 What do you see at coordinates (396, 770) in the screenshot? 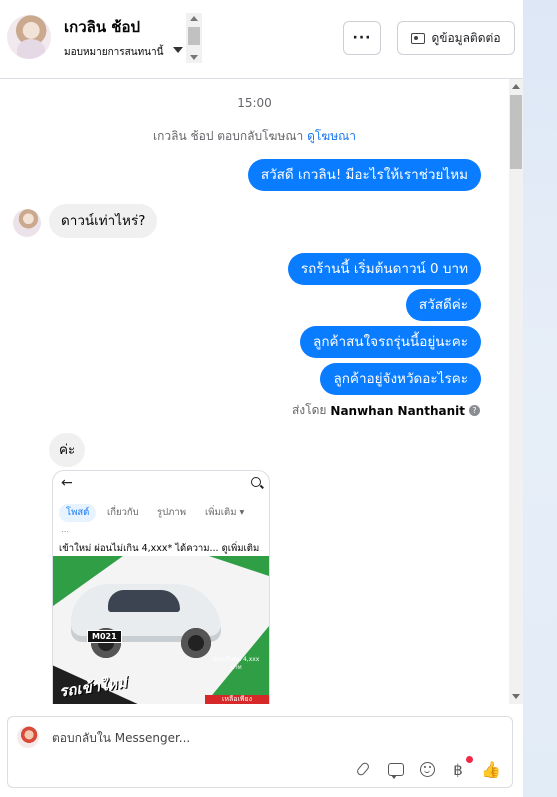
I see `chat-bubble-icon` at bounding box center [396, 770].